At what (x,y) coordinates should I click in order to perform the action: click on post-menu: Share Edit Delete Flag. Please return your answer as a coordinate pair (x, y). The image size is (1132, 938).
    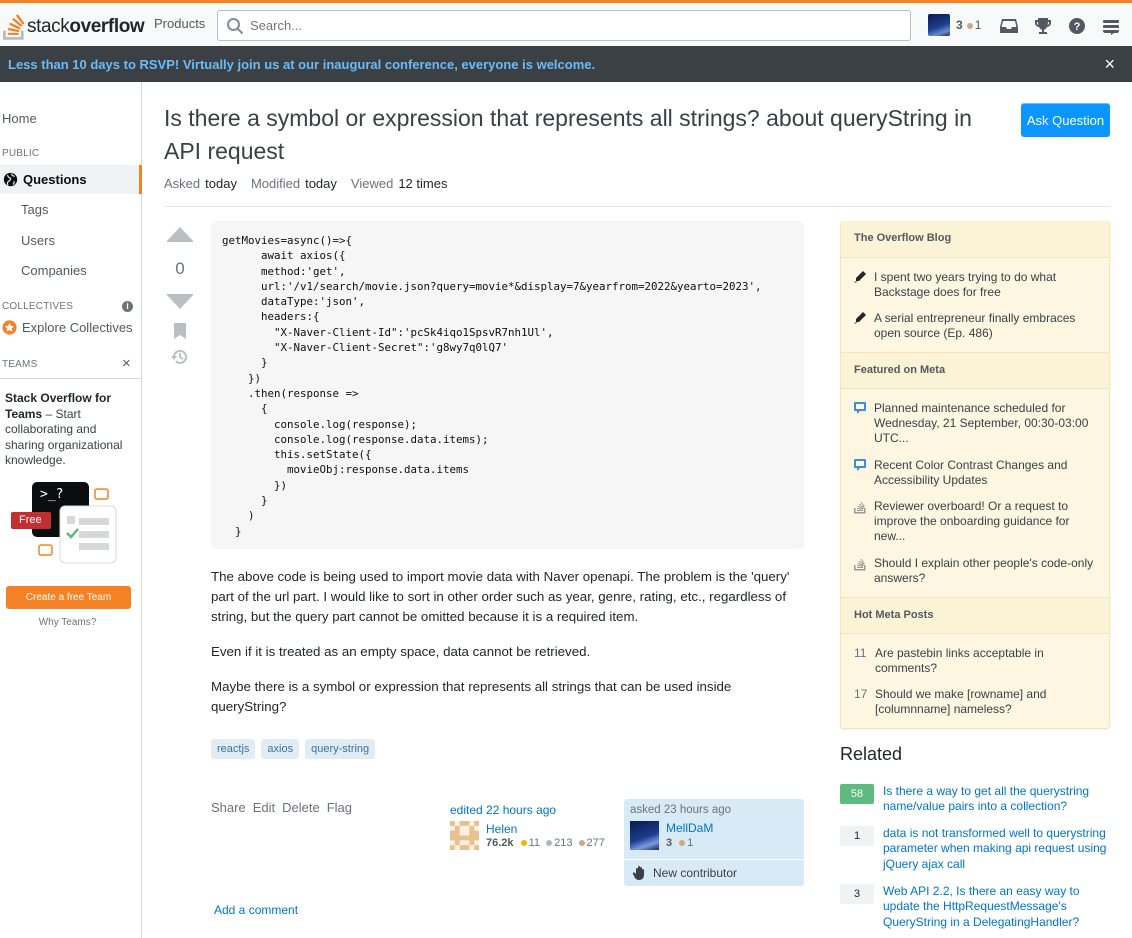
    Looking at the image, I should click on (281, 807).